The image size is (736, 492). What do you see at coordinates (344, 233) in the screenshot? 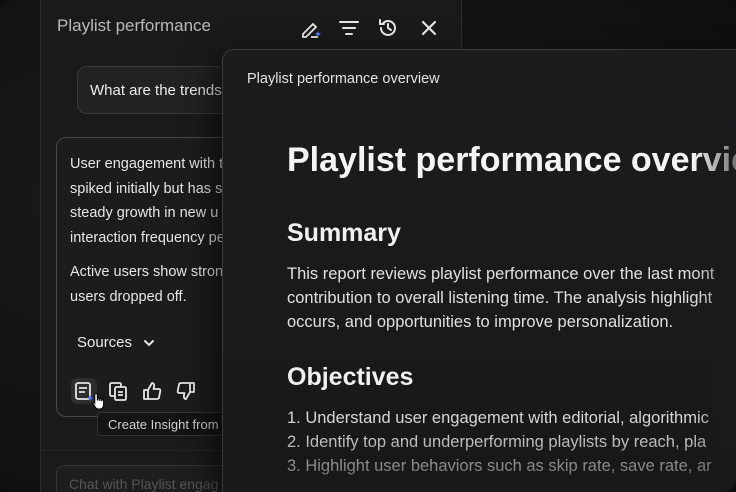
I see `summary-heading: Summary` at bounding box center [344, 233].